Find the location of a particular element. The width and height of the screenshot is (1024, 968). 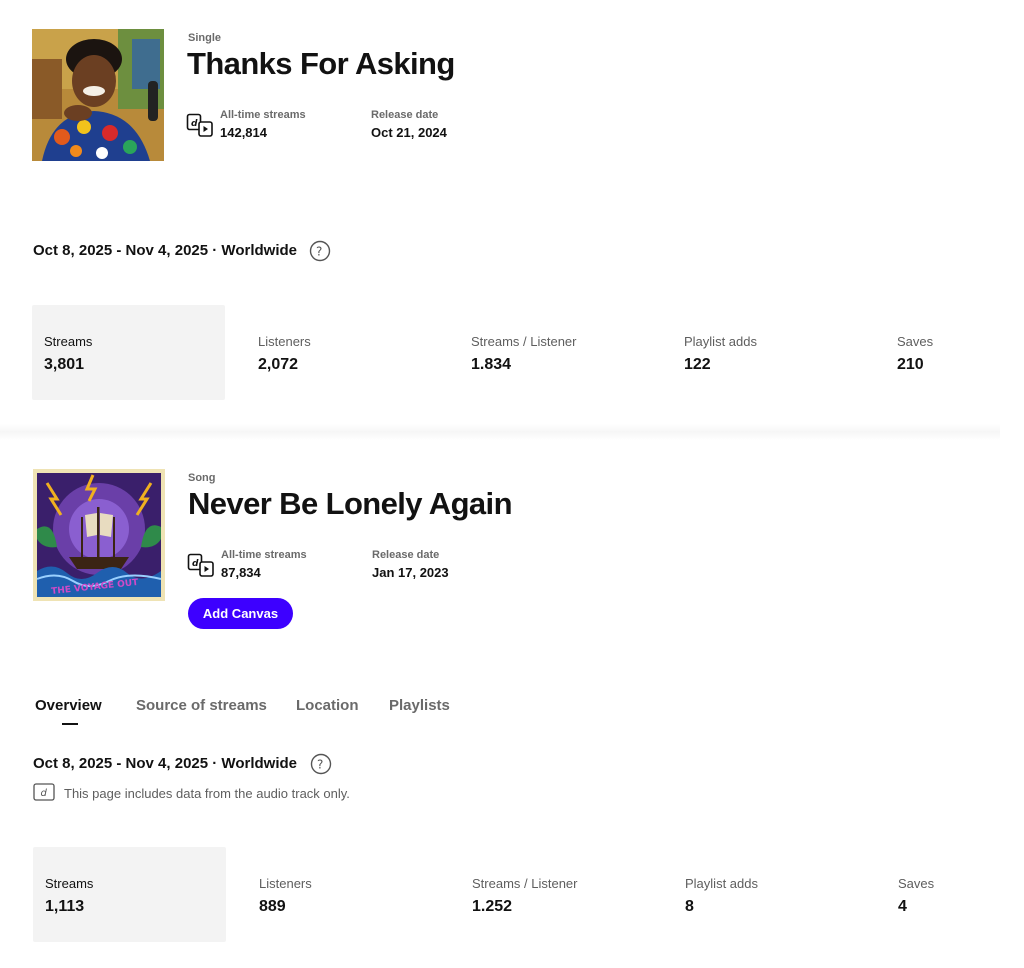

release-date-value: Jan 17, 2023 is located at coordinates (410, 572).